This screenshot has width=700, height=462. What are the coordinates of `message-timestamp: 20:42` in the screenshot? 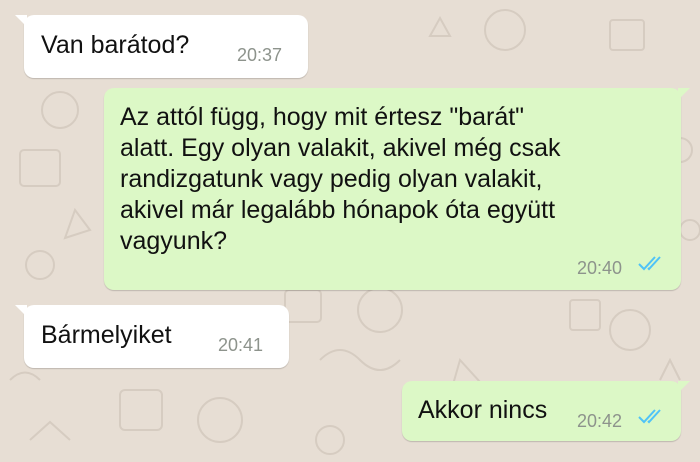 It's located at (600, 421).